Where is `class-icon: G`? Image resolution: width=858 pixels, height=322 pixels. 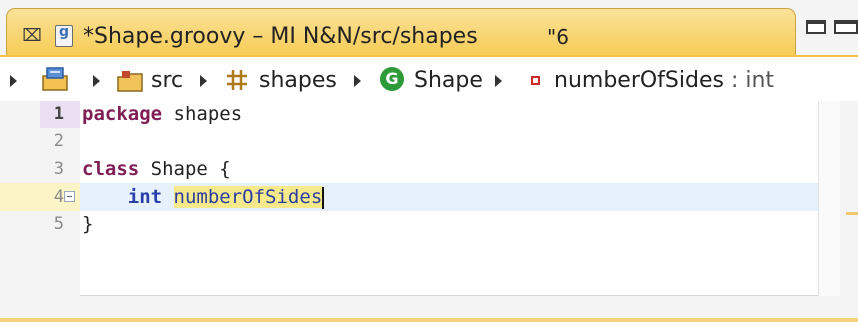 class-icon: G is located at coordinates (392, 79).